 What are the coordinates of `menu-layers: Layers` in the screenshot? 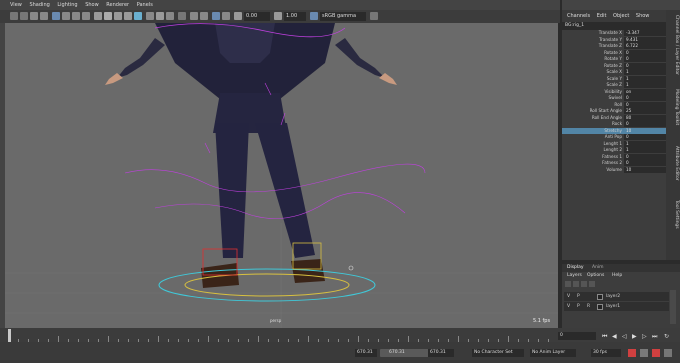 It's located at (574, 276).